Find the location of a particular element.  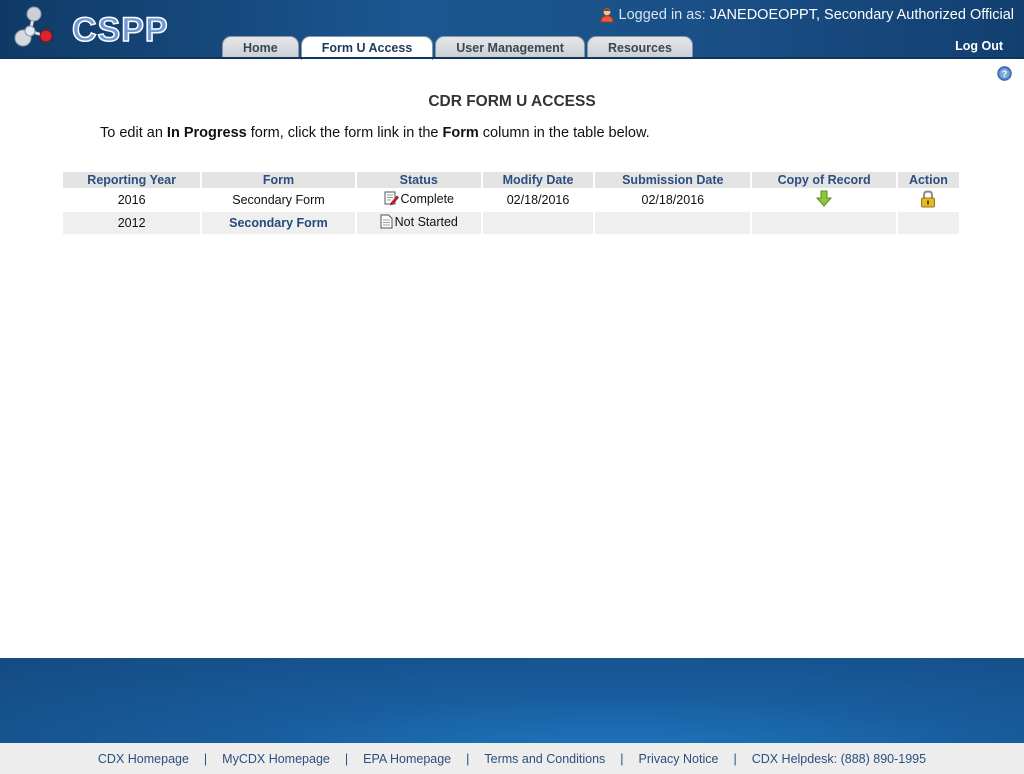

help-icon: ? is located at coordinates (1004, 73).